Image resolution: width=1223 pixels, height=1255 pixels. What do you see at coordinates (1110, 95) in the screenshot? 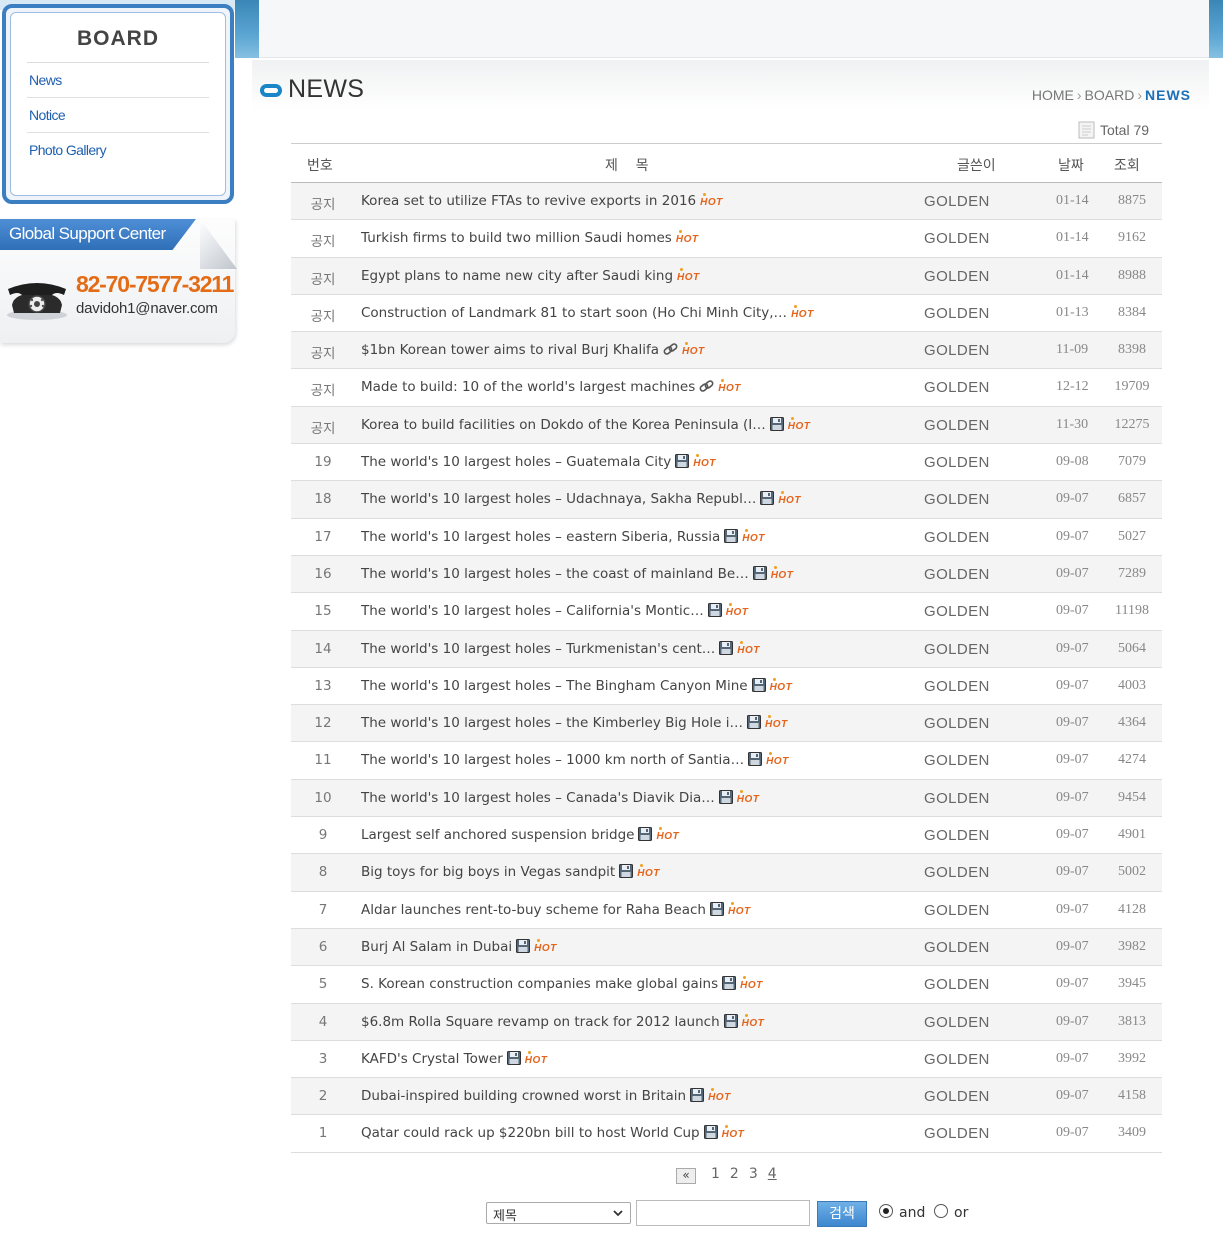
I see `breadcrumb-board: BOARD` at bounding box center [1110, 95].